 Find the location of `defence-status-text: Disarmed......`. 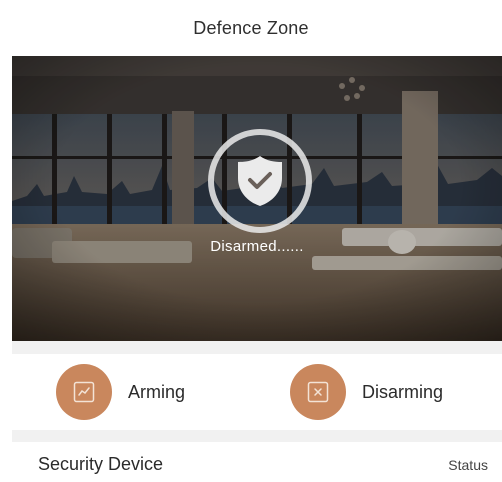

defence-status-text: Disarmed...... is located at coordinates (257, 246).